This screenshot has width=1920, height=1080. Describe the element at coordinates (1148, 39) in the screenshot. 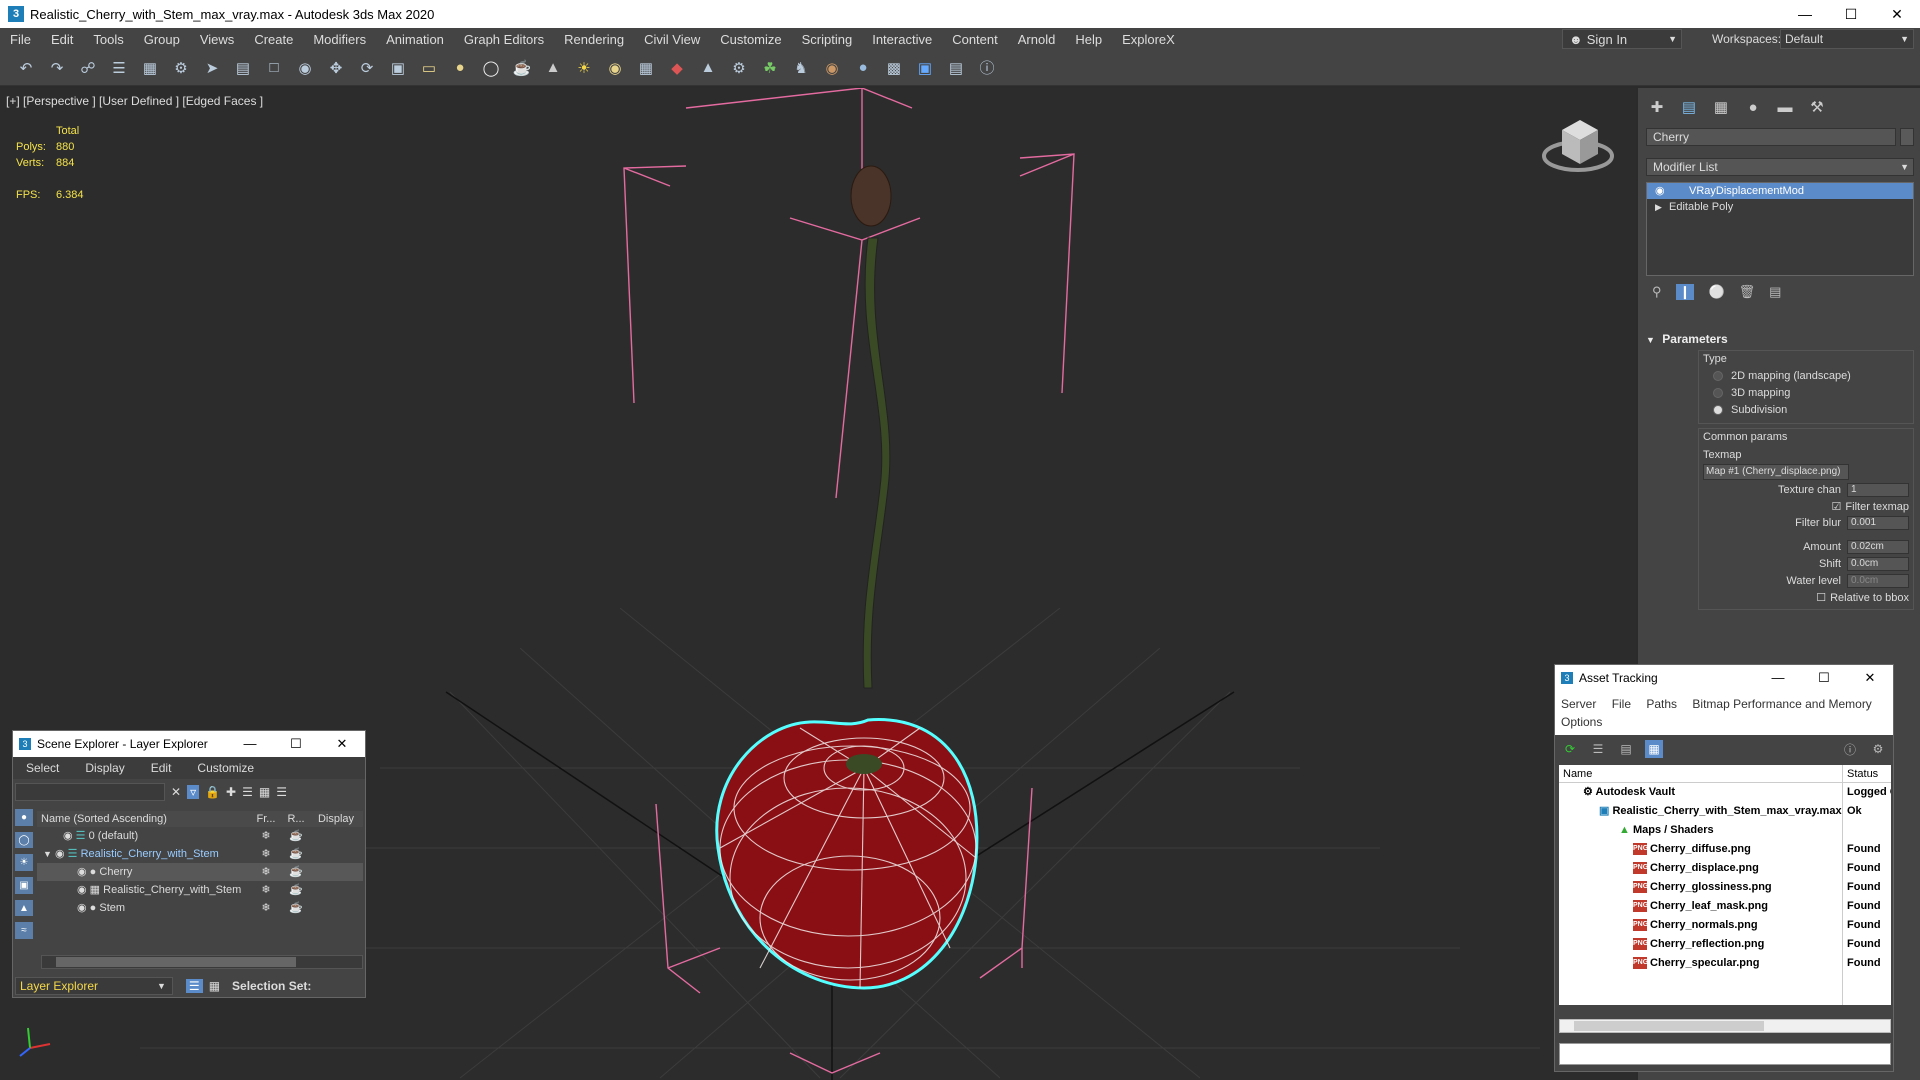

I see `menu-explorex: ExploreX` at that location.